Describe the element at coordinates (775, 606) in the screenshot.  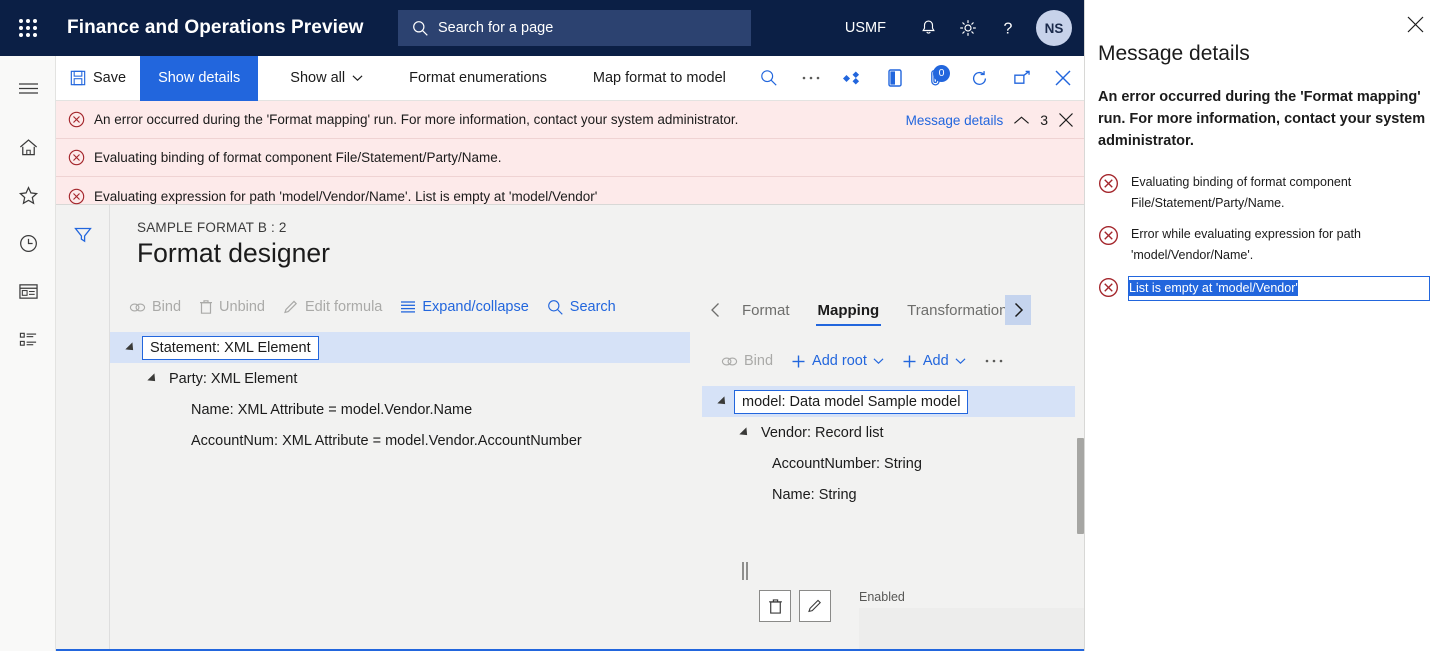
I see `delete-button` at that location.